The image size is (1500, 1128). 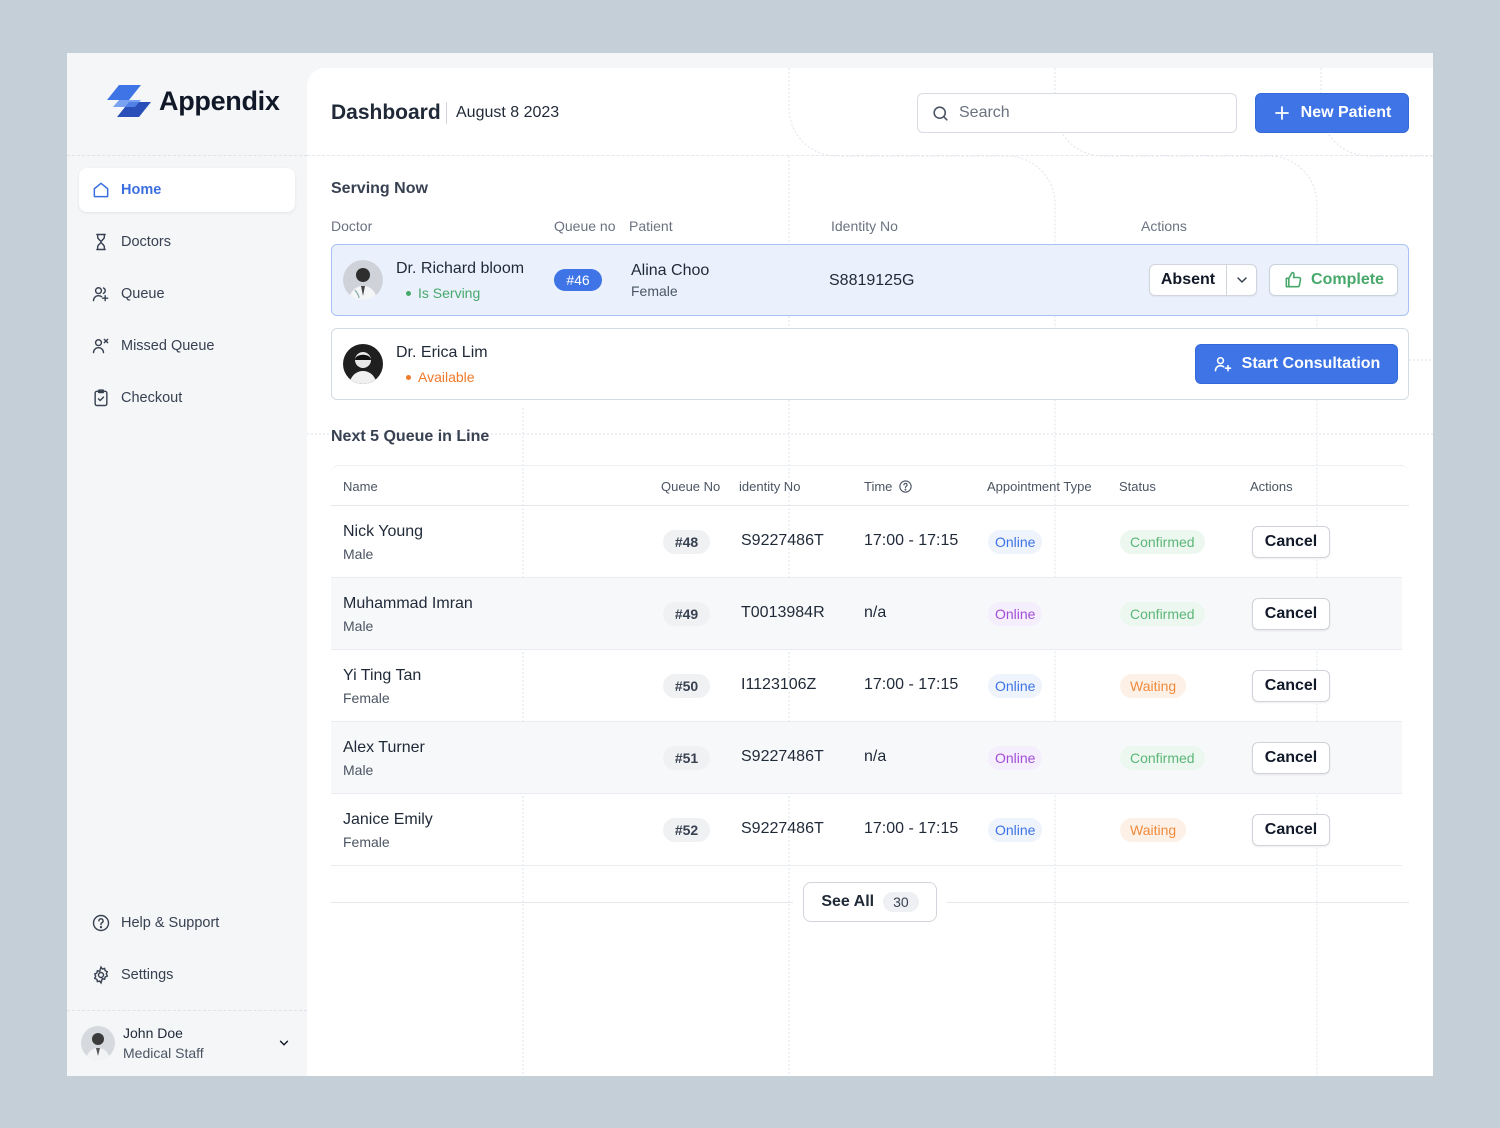 I want to click on status-label: Is Serving, so click(x=449, y=293).